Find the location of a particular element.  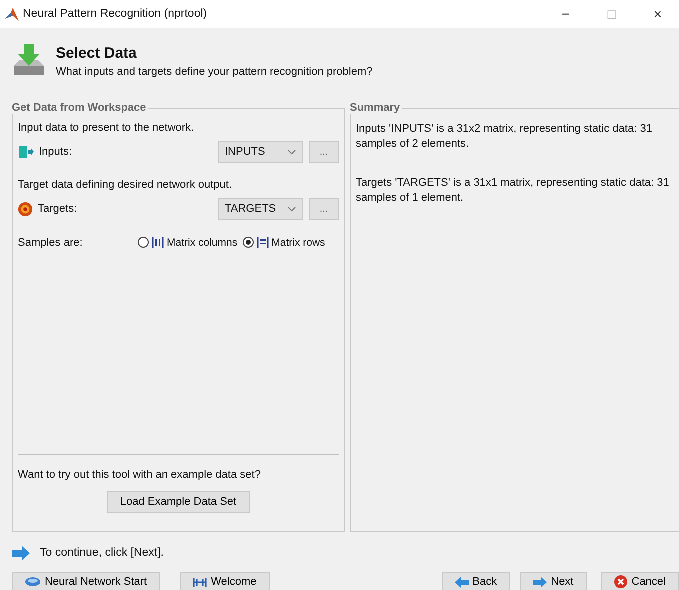

panel-title: Summary is located at coordinates (376, 108).